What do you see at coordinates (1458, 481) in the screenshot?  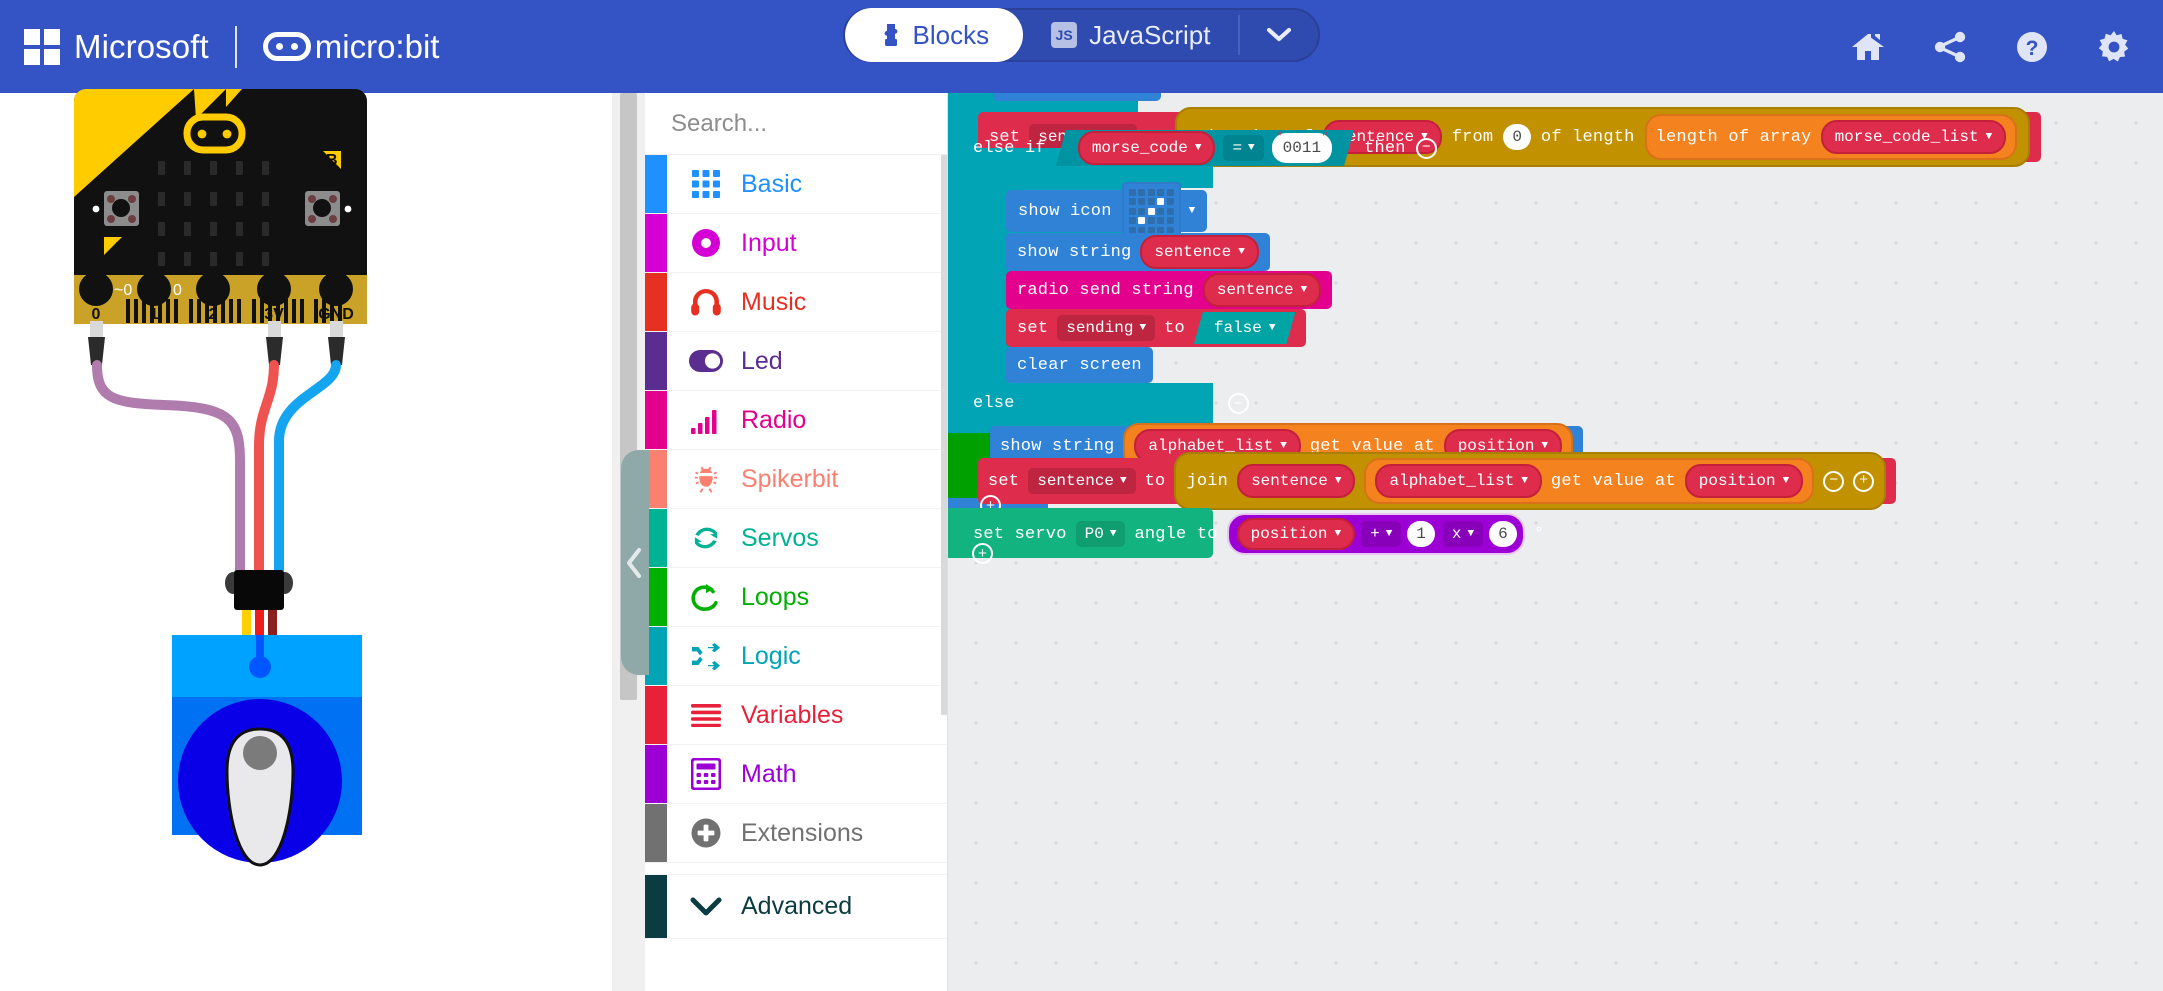 I see `variable-dropdown-alphabet-list: alphabet_list ▼` at bounding box center [1458, 481].